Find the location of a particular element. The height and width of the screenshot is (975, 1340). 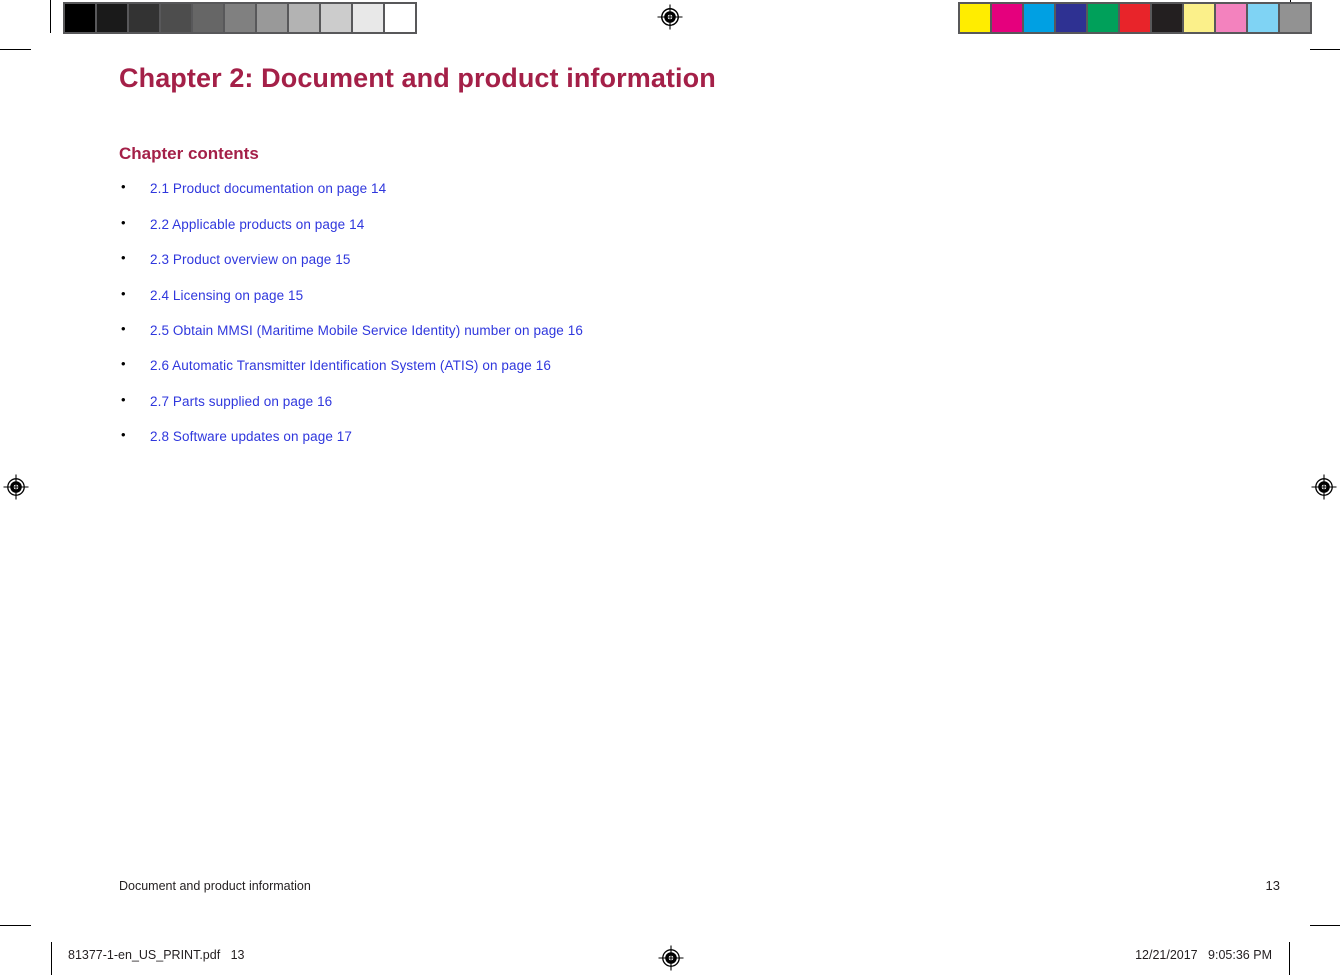

strip-divider-right is located at coordinates (1289, 958).